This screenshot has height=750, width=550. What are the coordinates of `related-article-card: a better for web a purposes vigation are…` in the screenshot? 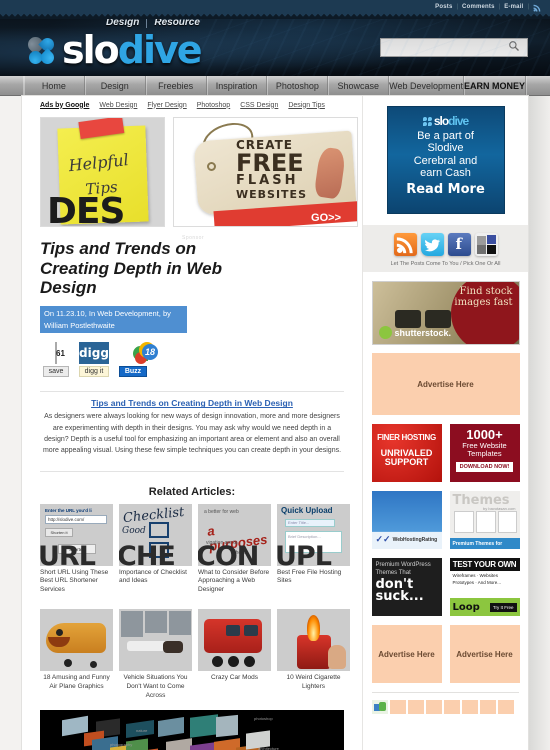 It's located at (234, 549).